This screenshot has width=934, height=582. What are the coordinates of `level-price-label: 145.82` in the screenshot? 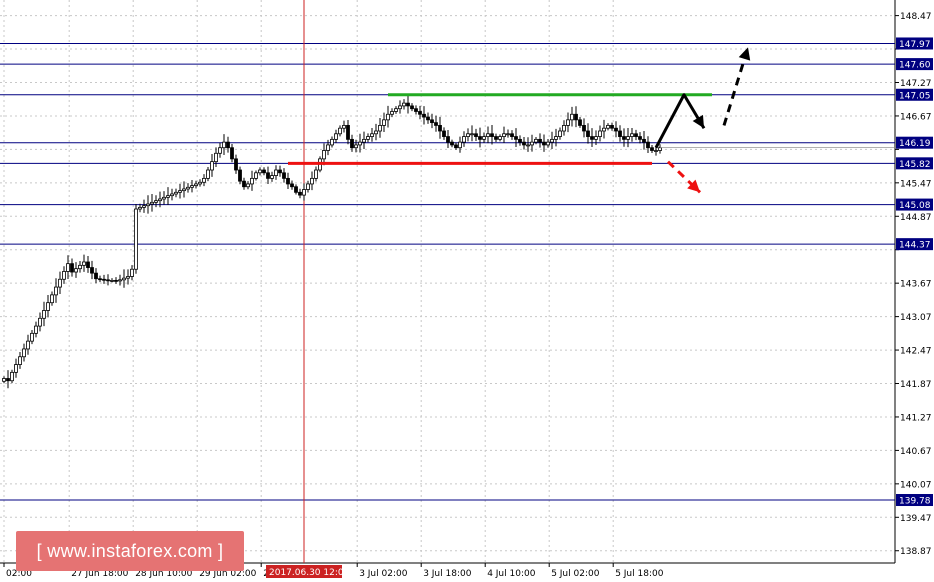 It's located at (915, 165).